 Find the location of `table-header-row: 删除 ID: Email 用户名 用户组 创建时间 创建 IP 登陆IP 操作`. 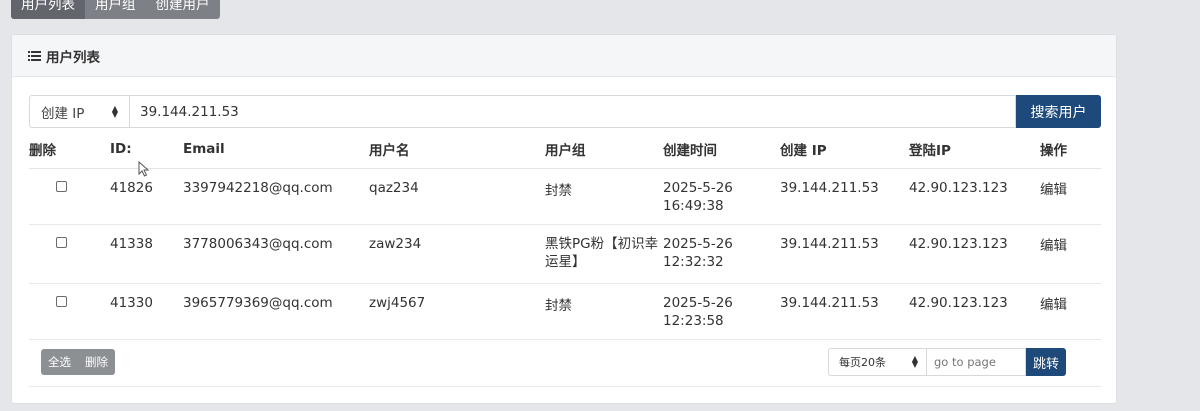

table-header-row: 删除 ID: Email 用户名 用户组 创建时间 创建 IP 登陆IP 操作 is located at coordinates (565, 150).